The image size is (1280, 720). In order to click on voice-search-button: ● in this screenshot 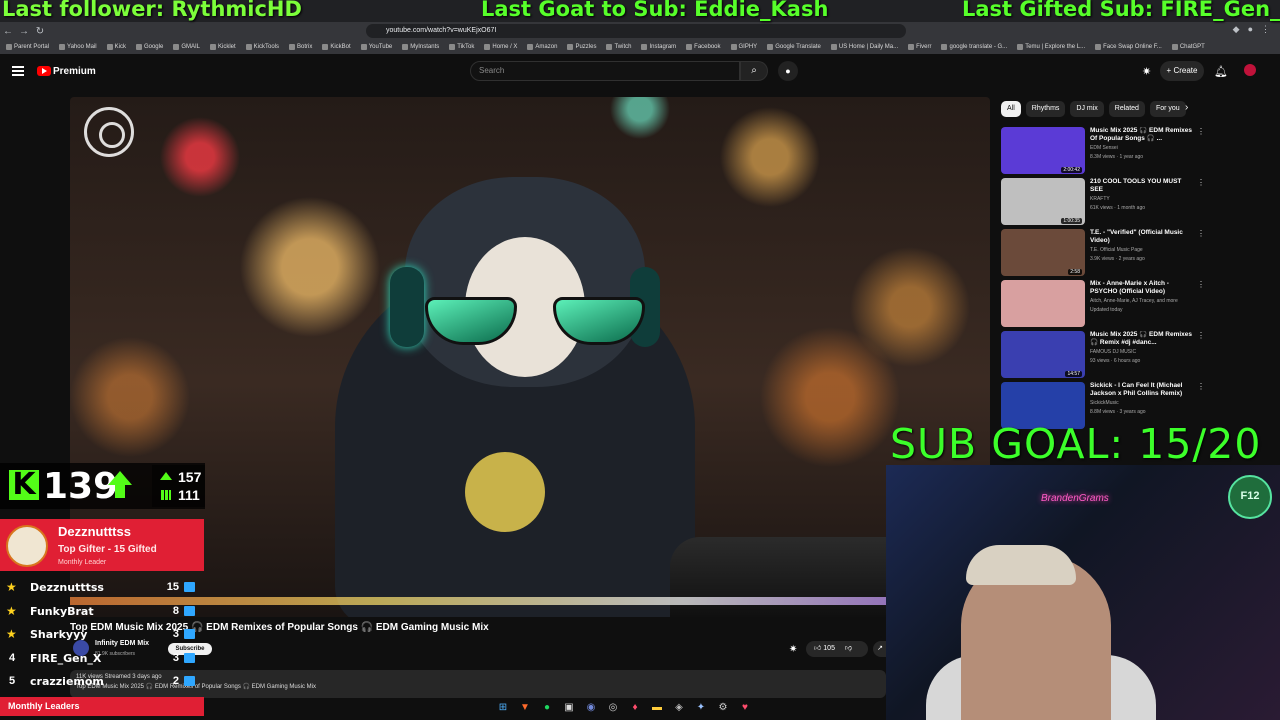, I will do `click(788, 71)`.